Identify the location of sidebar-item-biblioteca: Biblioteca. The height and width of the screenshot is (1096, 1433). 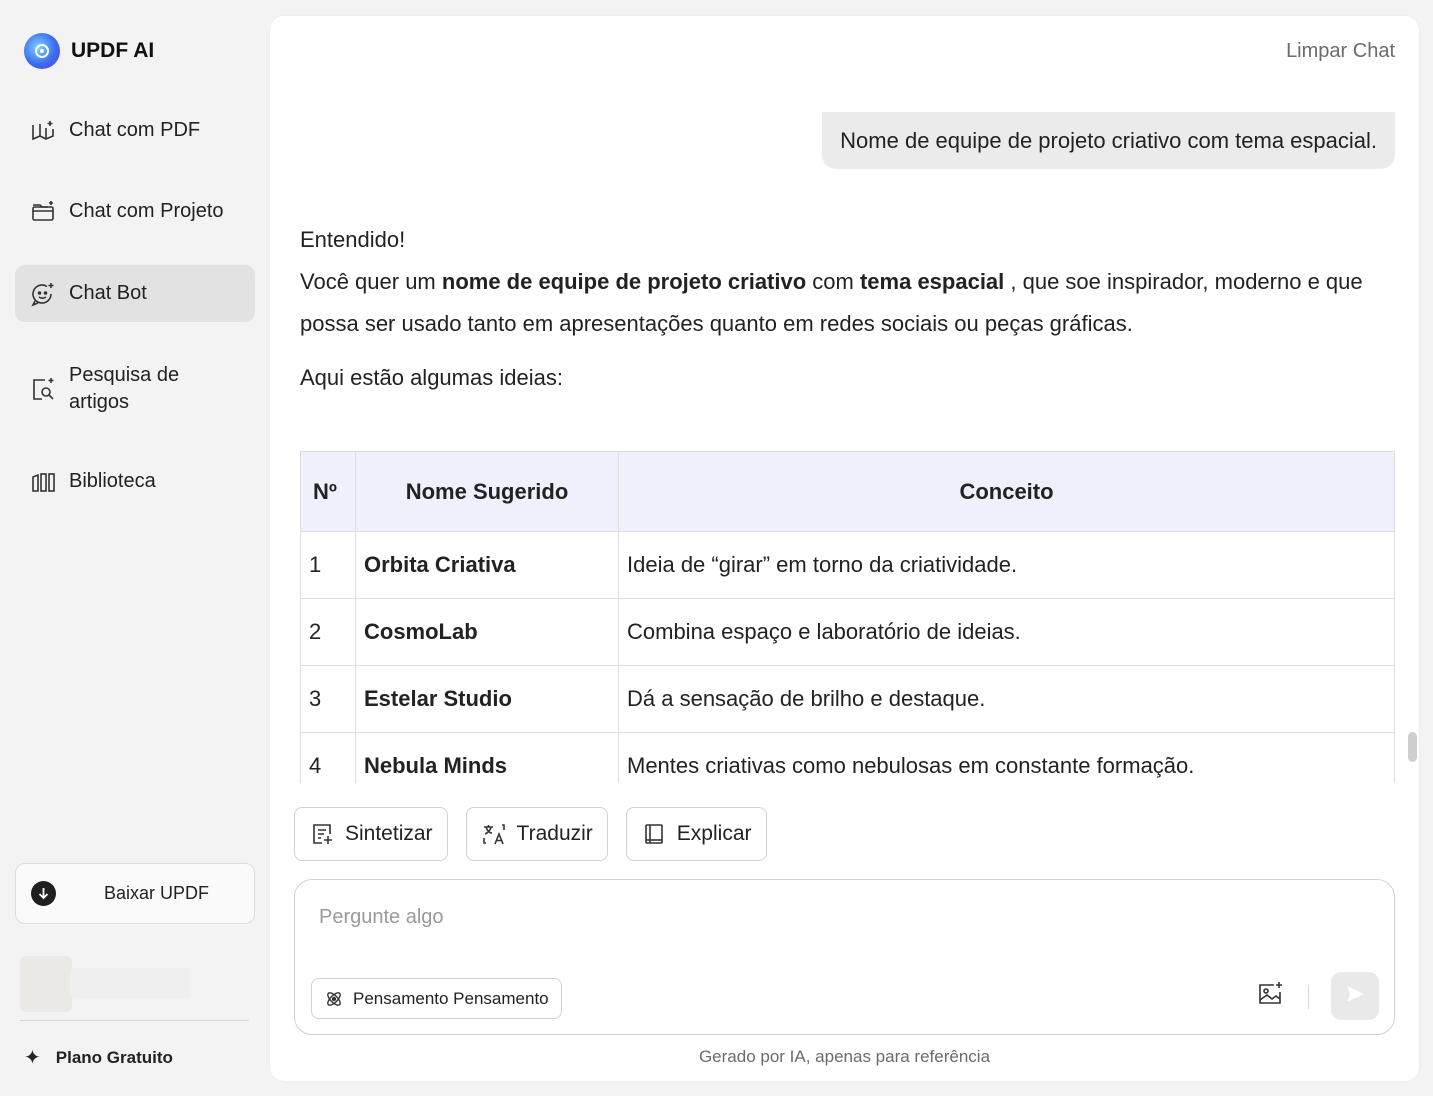
(135, 481).